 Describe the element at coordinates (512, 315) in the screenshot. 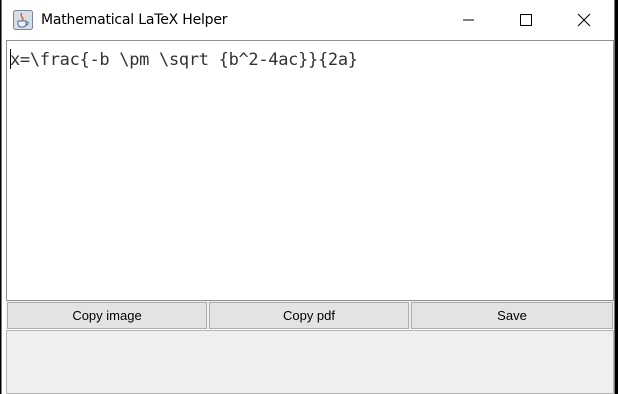

I see `save-button: Save` at that location.